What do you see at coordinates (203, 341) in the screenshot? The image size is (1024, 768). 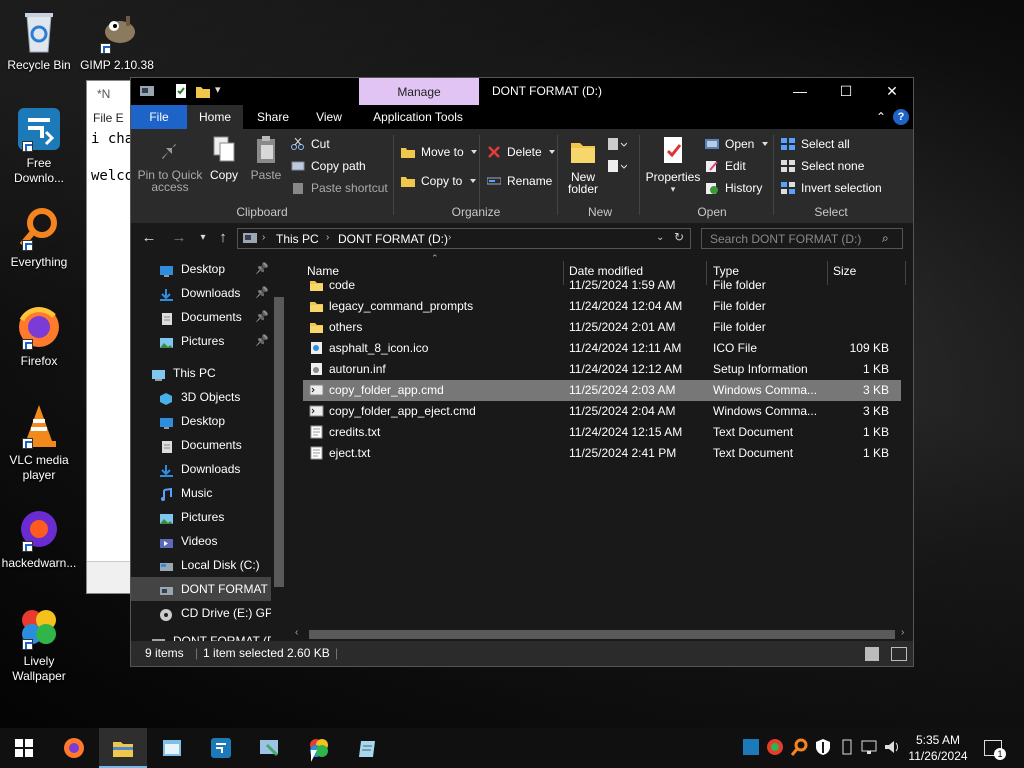 I see `nav-item: Pictures 📌` at bounding box center [203, 341].